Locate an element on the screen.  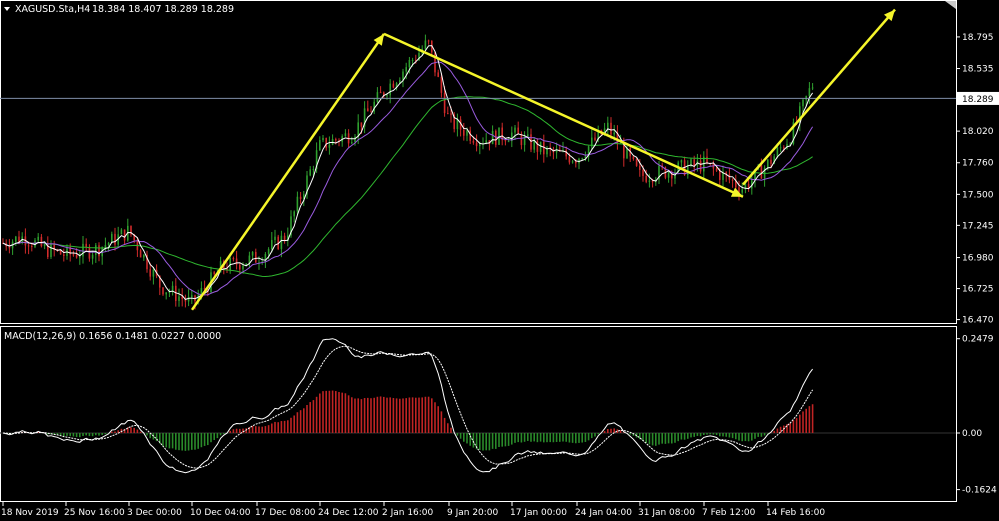
date-tick-label: 17 Dec 08:00 is located at coordinates (285, 513).